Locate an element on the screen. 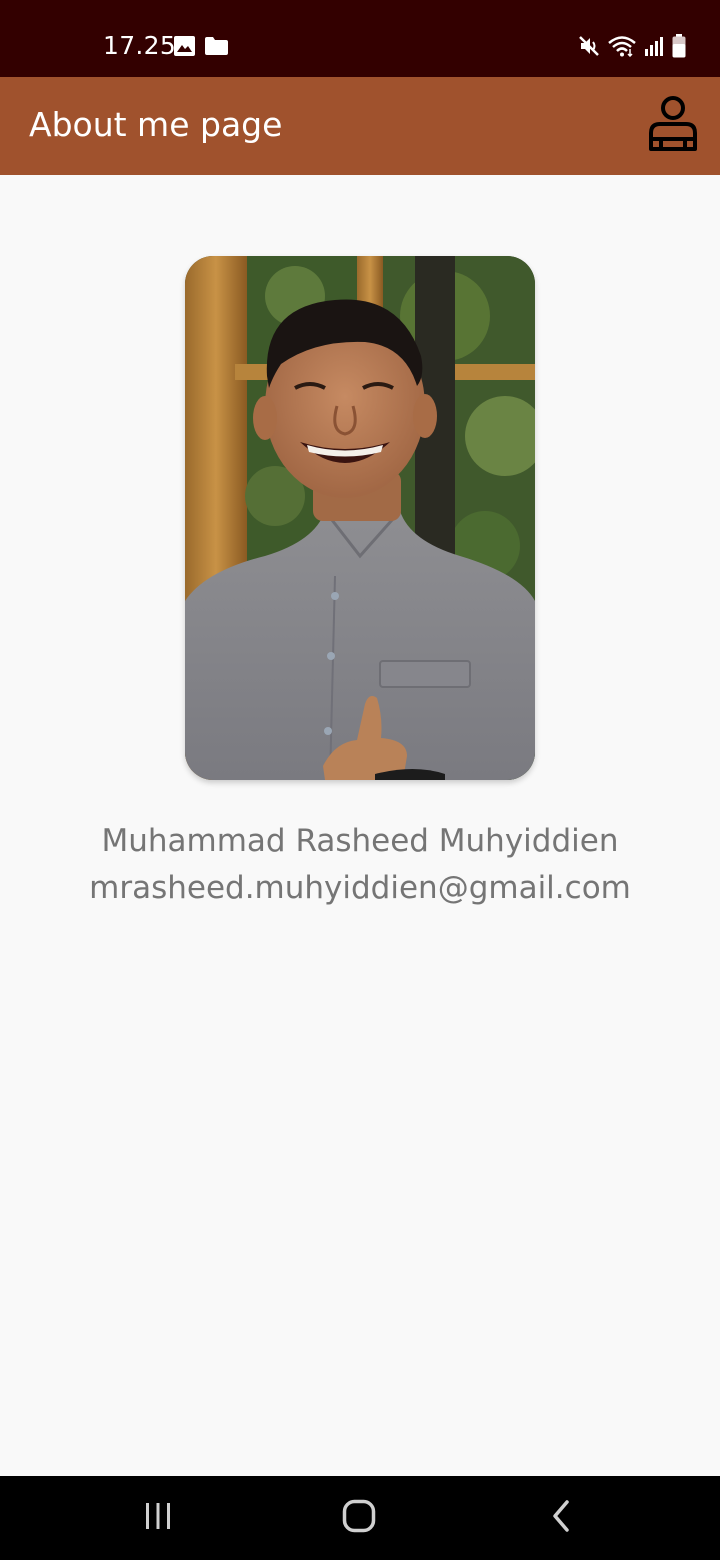 Image resolution: width=720 pixels, height=1560 pixels. home-button is located at coordinates (359, 1518).